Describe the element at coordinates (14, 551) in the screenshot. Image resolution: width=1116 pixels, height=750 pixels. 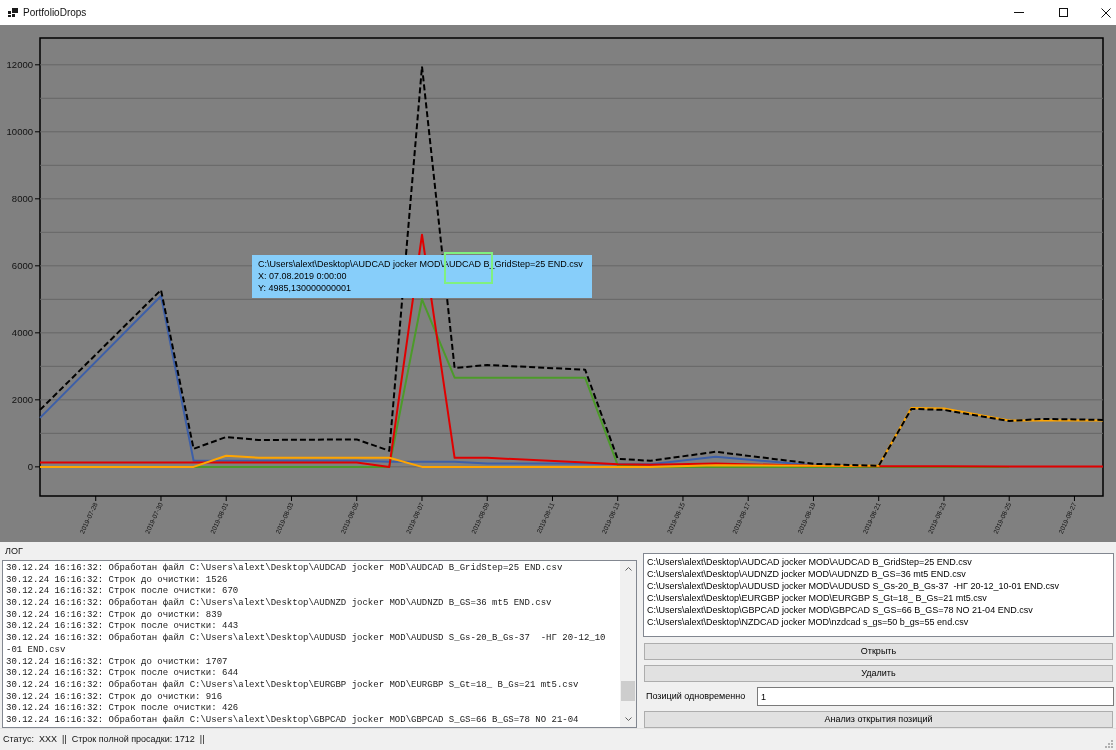
I see `group-title: ЛОГ` at that location.